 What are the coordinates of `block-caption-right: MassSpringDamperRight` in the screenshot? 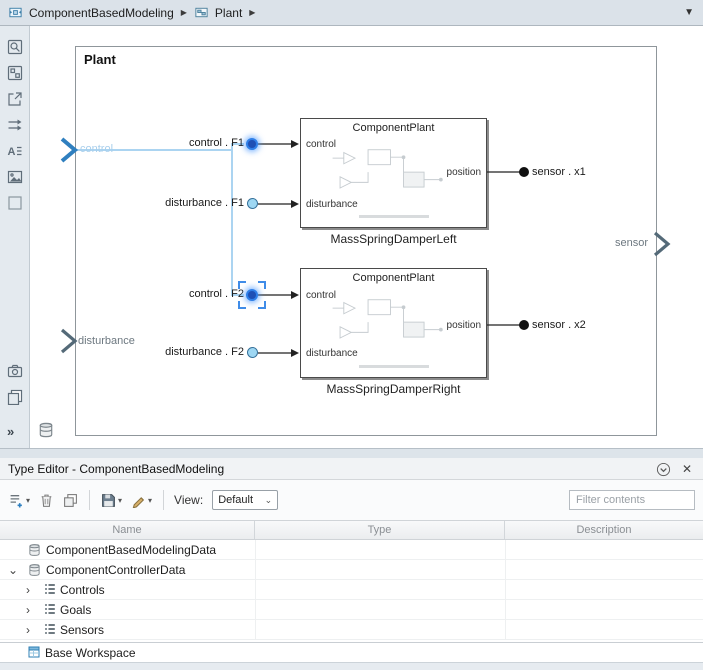 It's located at (393, 389).